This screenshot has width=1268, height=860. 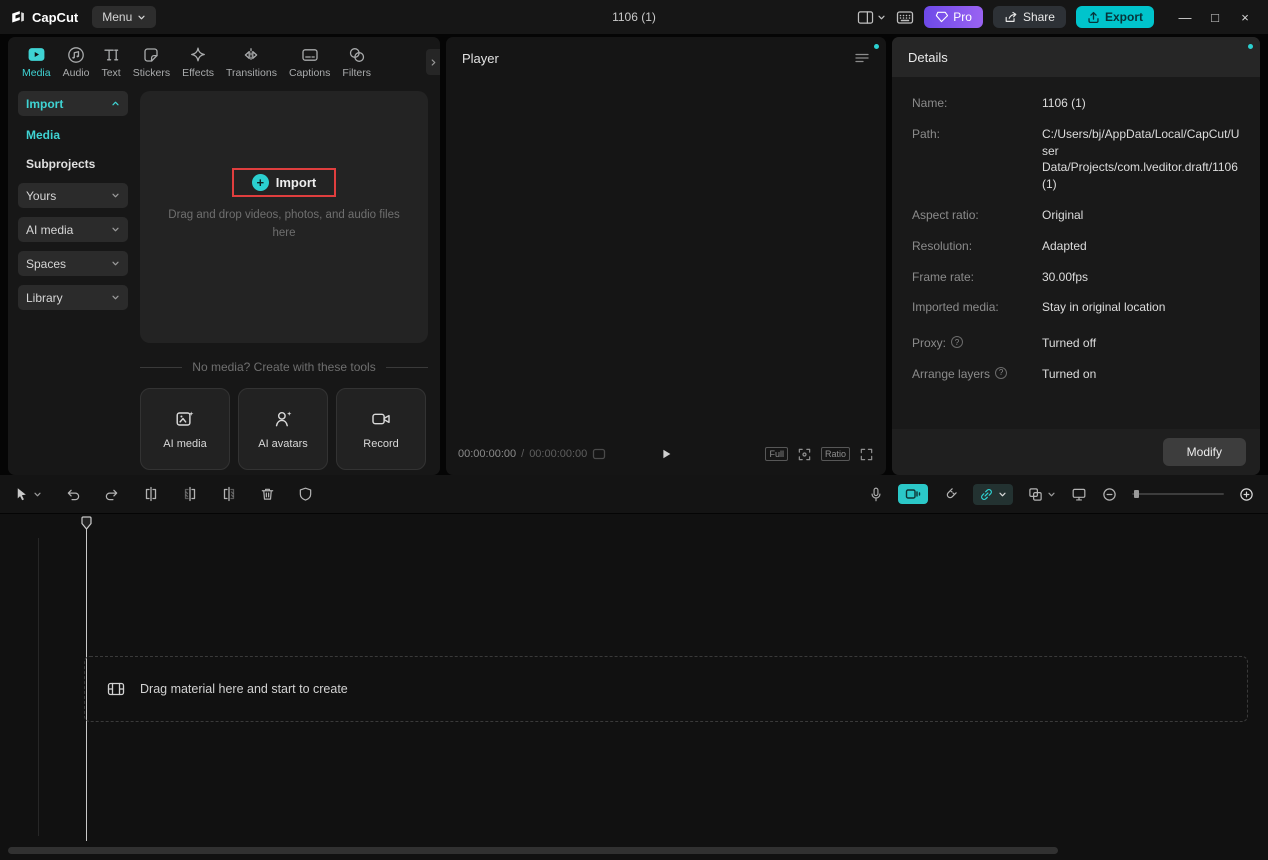 I want to click on capcut-logo-icon, so click(x=18, y=17).